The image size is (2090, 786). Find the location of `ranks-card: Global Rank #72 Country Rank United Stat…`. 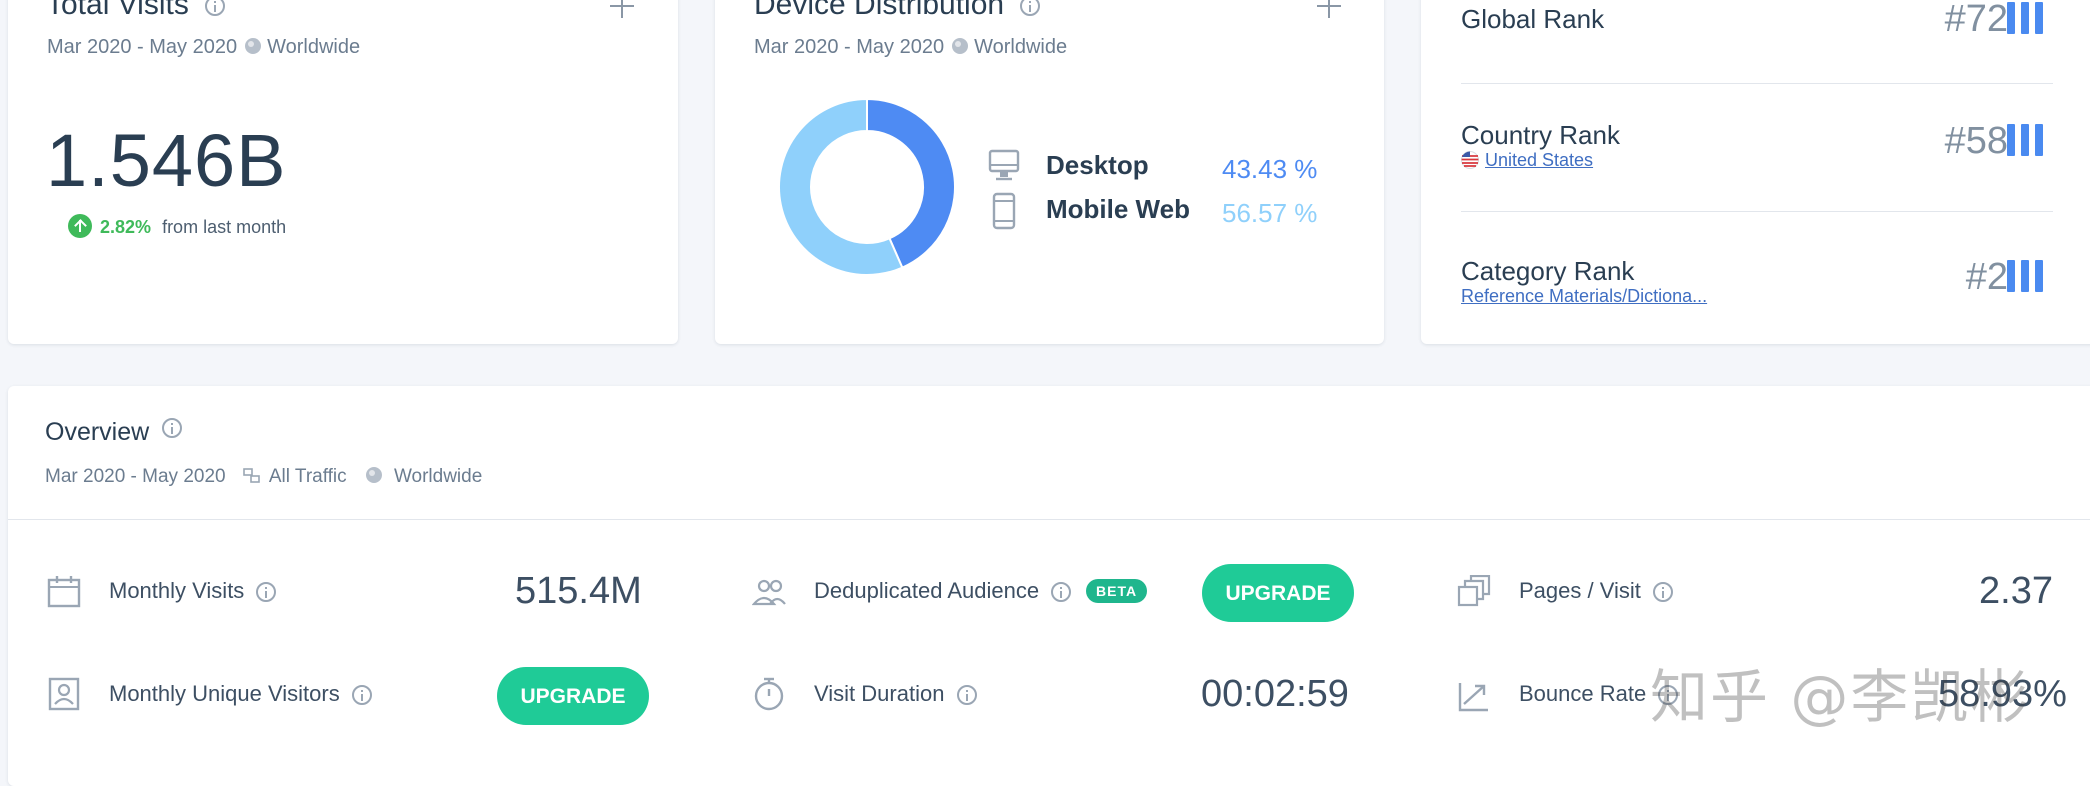

ranks-card: Global Rank #72 Country Rank United Stat… is located at coordinates (1755, 172).